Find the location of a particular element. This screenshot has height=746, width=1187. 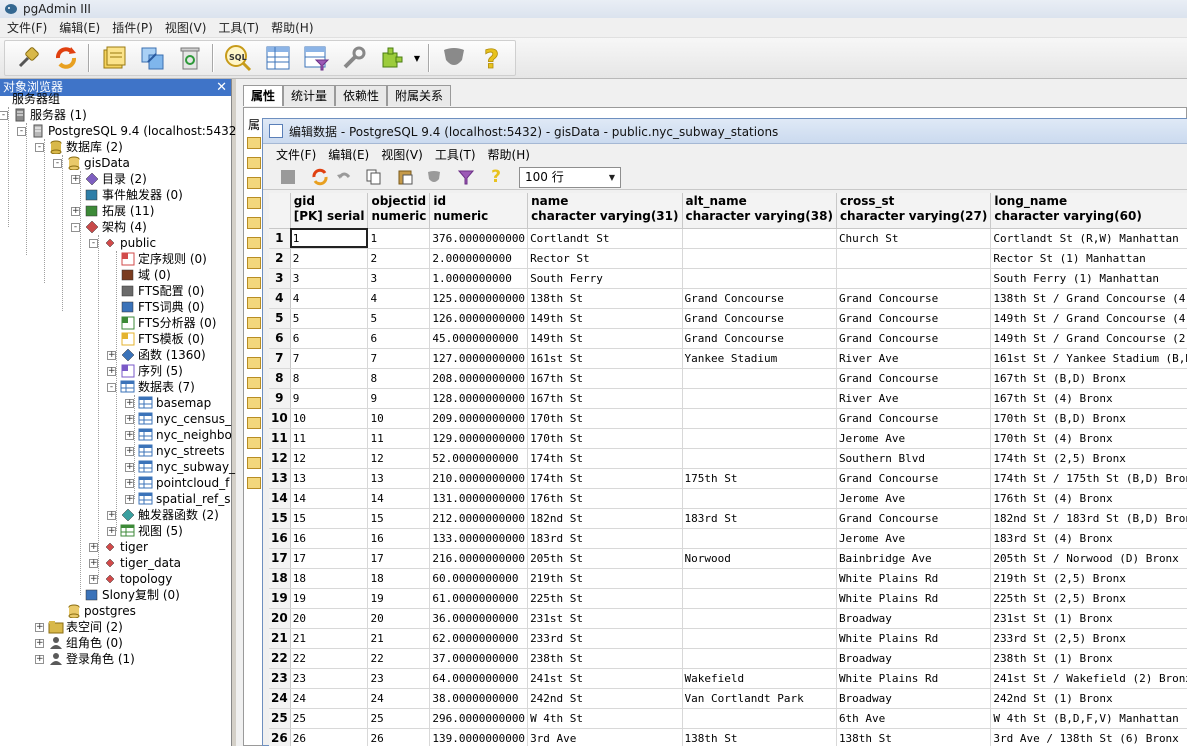

grid-cell: 36.0000000000 is located at coordinates (479, 618).